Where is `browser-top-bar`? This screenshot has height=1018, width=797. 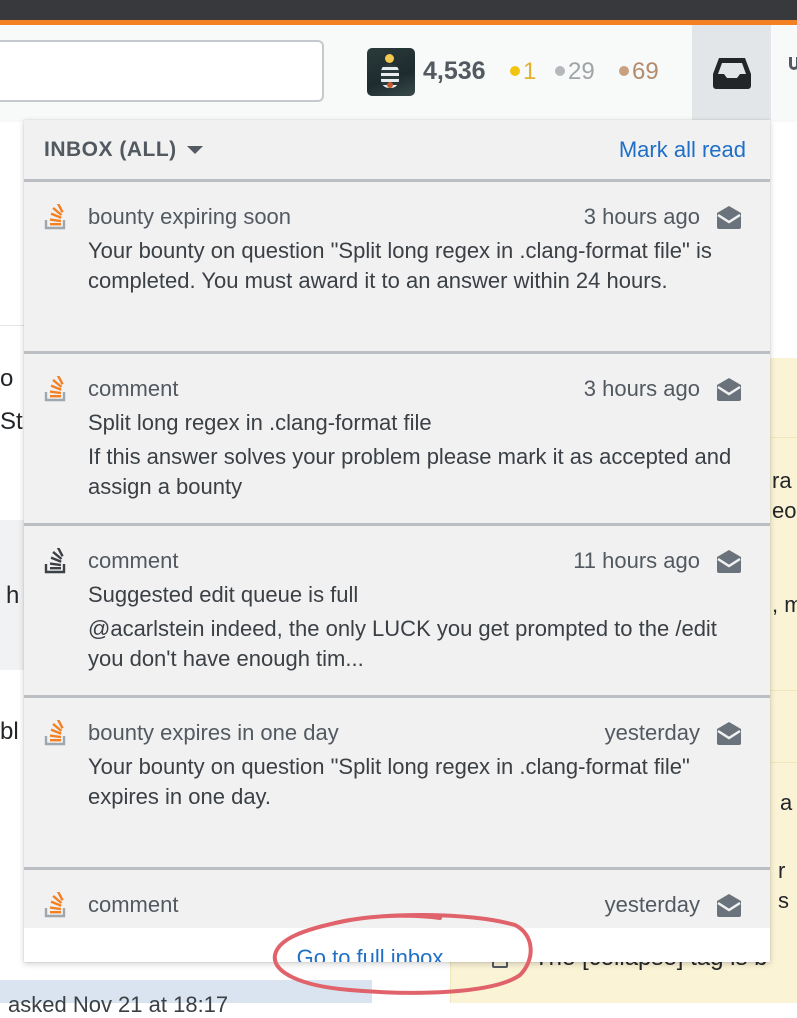
browser-top-bar is located at coordinates (398, 10).